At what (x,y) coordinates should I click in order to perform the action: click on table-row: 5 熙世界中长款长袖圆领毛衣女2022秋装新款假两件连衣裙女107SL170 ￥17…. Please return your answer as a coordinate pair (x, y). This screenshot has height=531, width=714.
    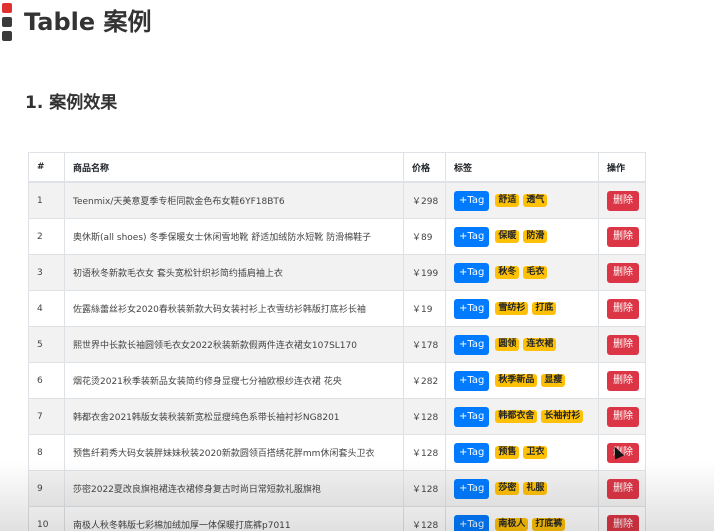
    Looking at the image, I should click on (337, 344).